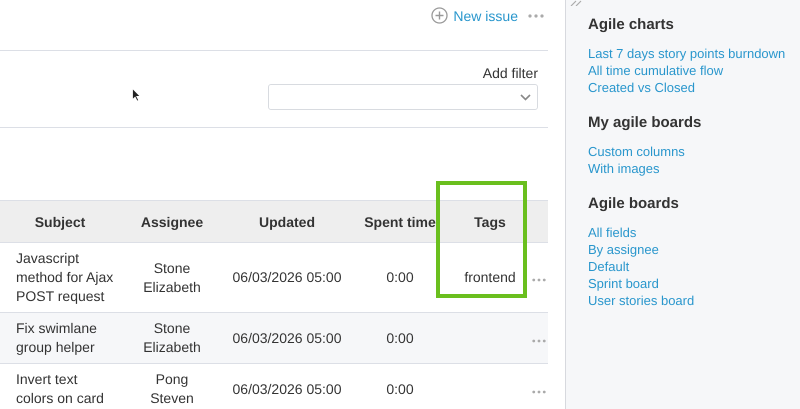 The height and width of the screenshot is (409, 800). Describe the element at coordinates (172, 221) in the screenshot. I see `column-header: Assignee` at that location.